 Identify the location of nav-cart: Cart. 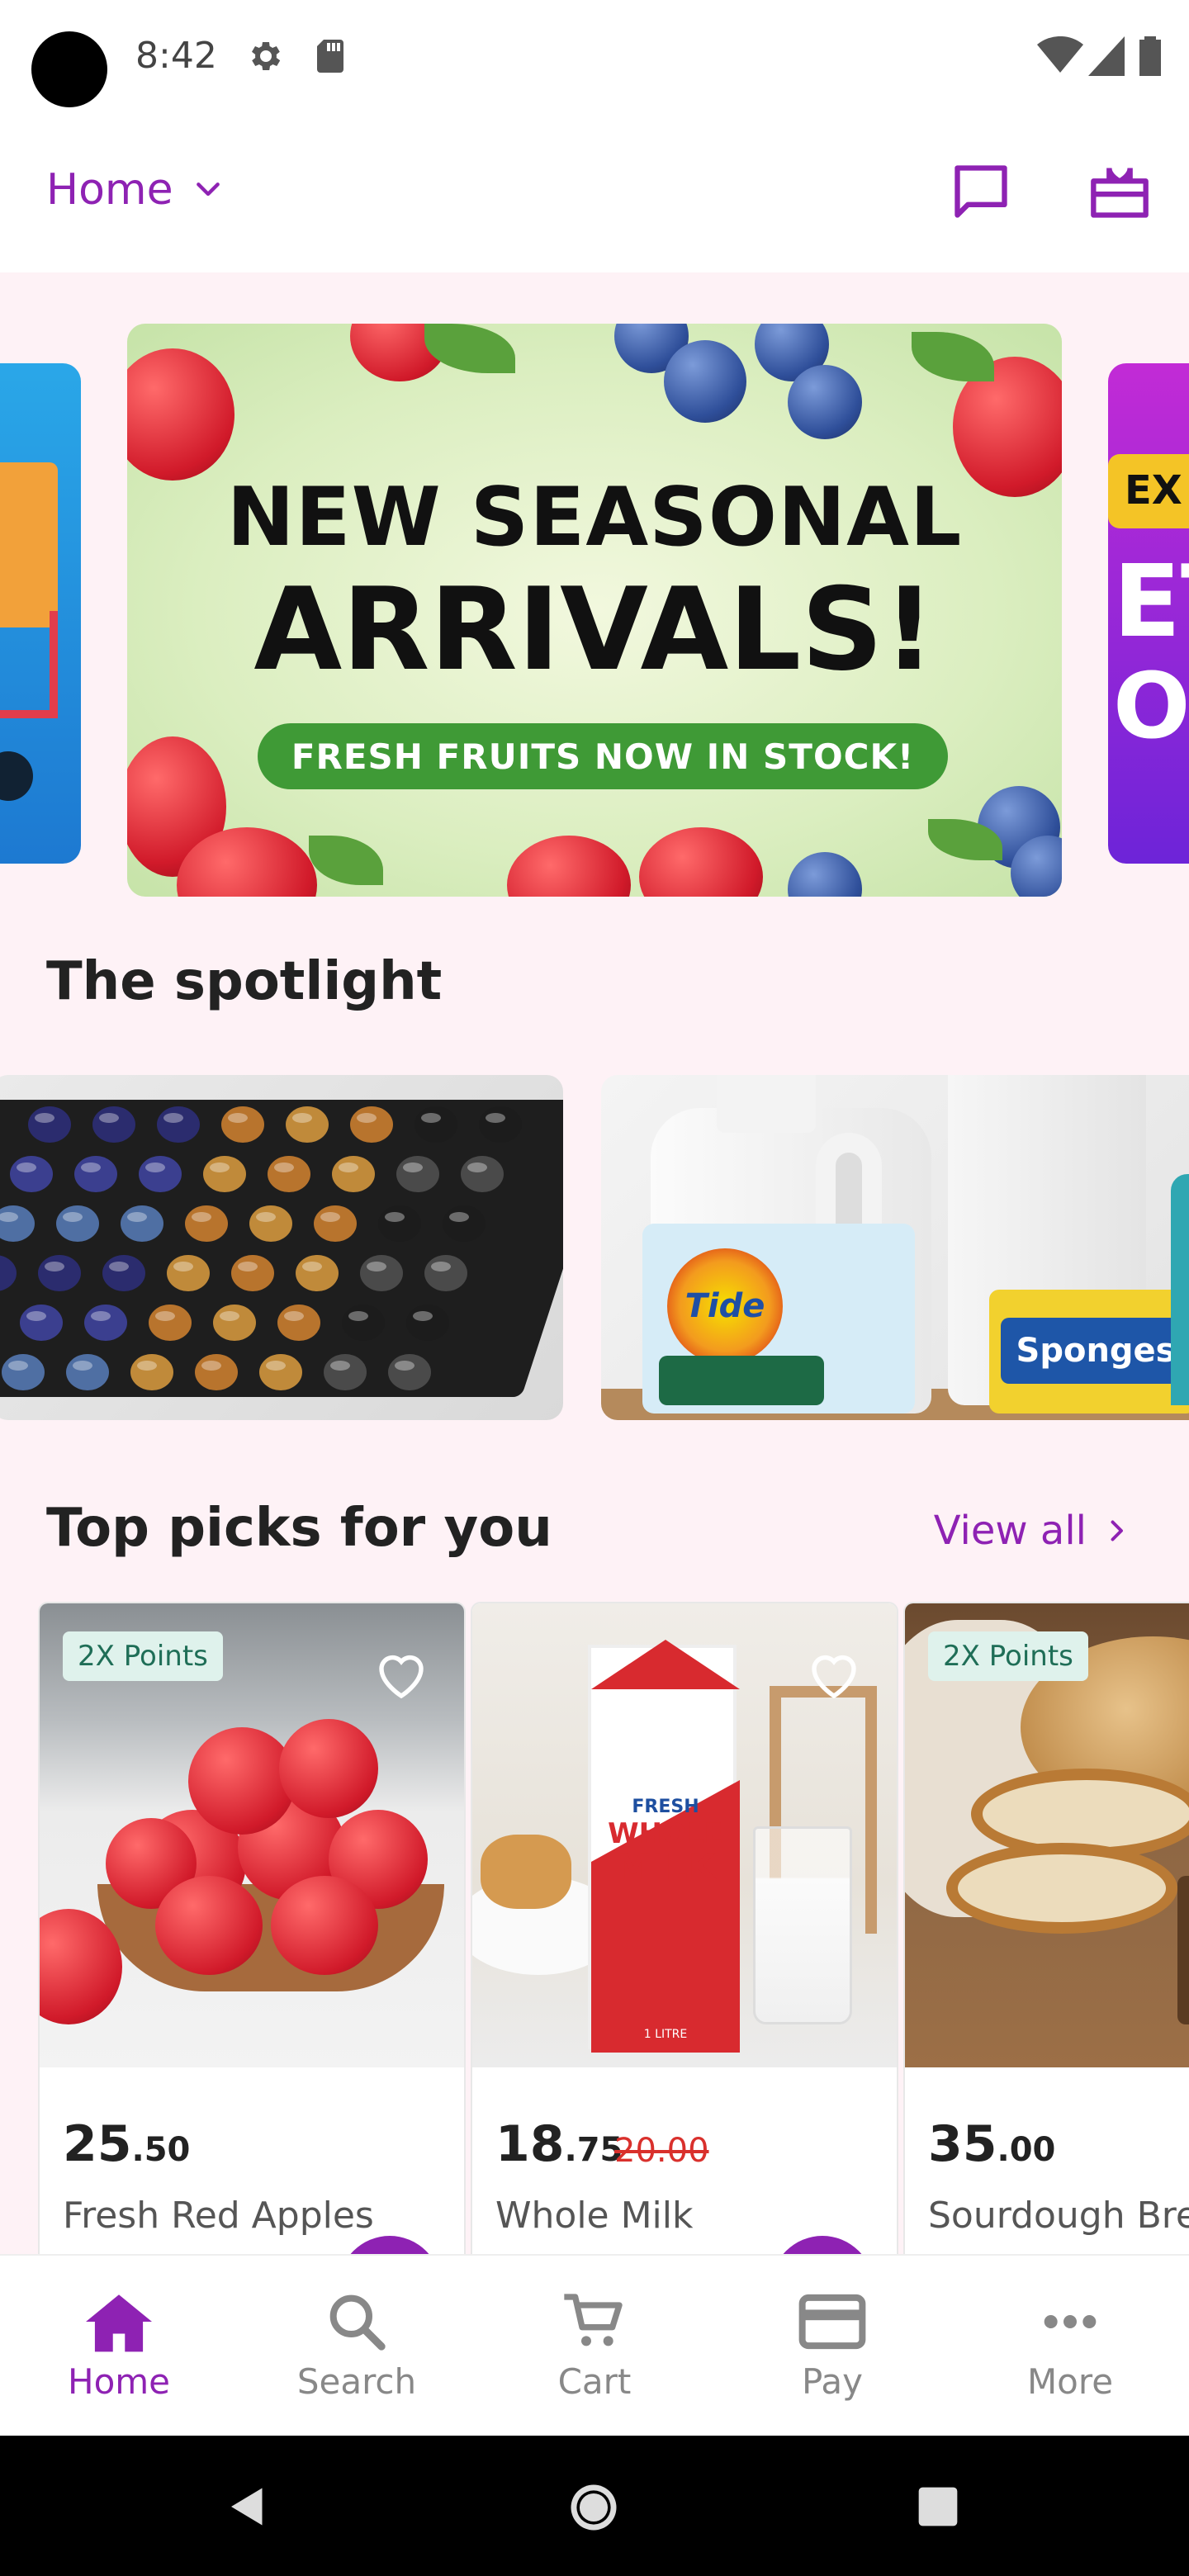
(594, 2346).